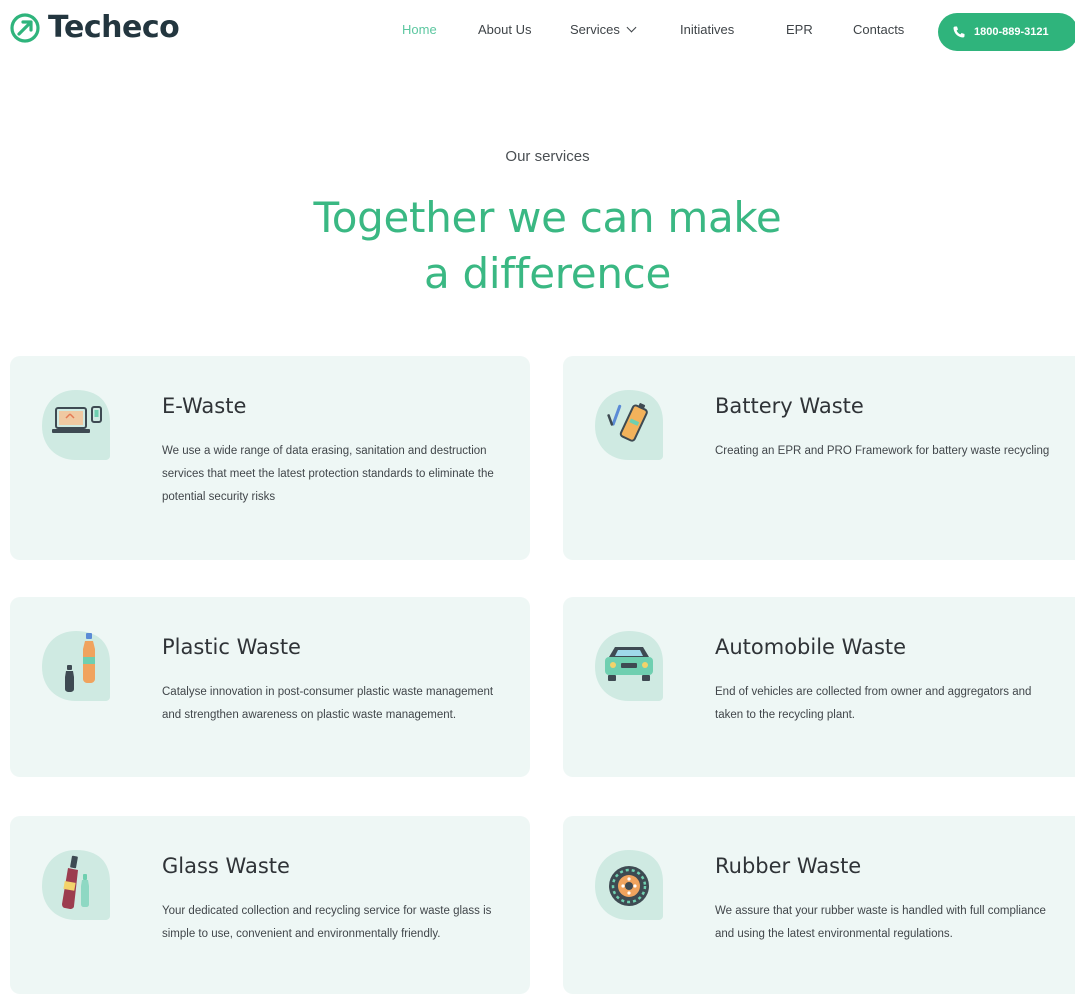 The height and width of the screenshot is (994, 1075). I want to click on brand-name: Techeco, so click(114, 27).